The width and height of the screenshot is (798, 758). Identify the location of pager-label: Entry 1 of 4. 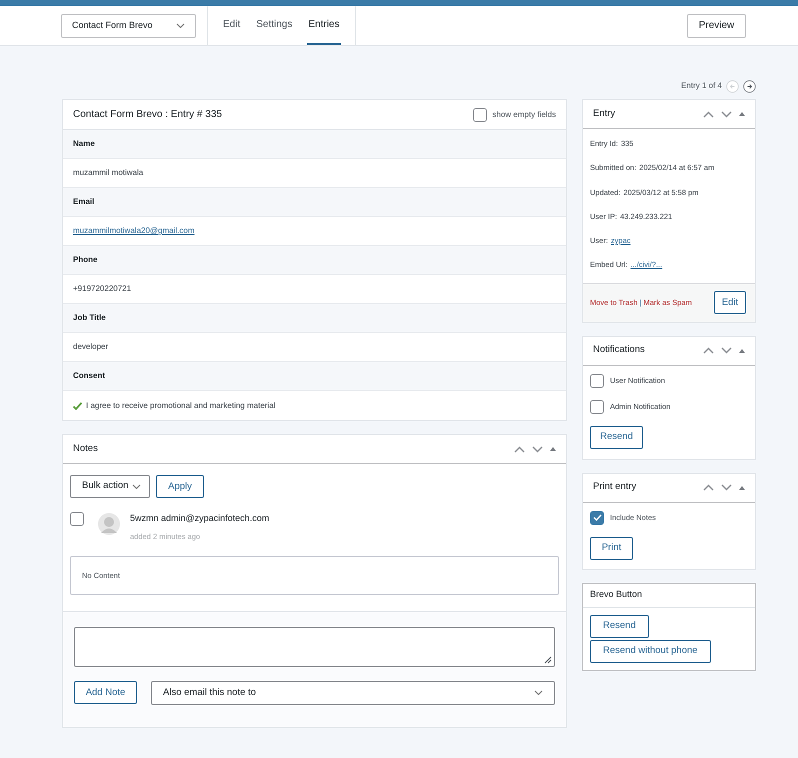
(701, 86).